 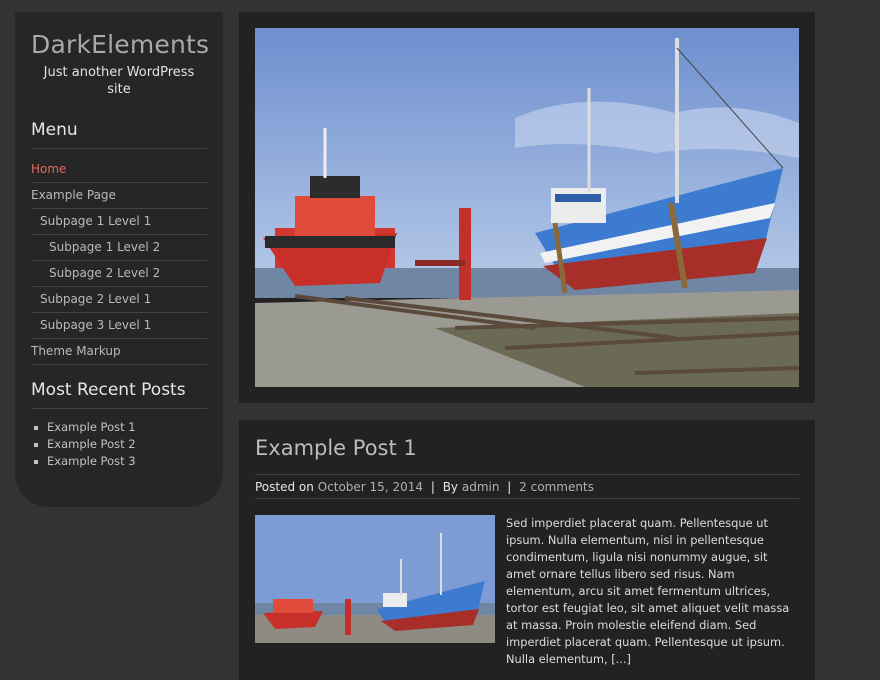 I want to click on menu-item: Subpage 1 Level 2, so click(x=119, y=248).